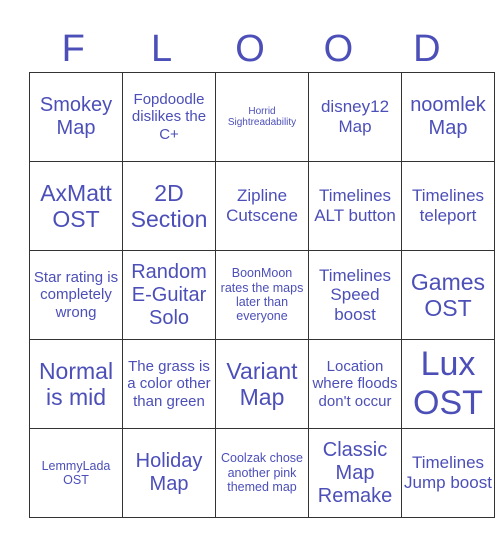 Image resolution: width=500 pixels, height=544 pixels. What do you see at coordinates (169, 384) in the screenshot?
I see `bingo-cell: The grass is a color other than green` at bounding box center [169, 384].